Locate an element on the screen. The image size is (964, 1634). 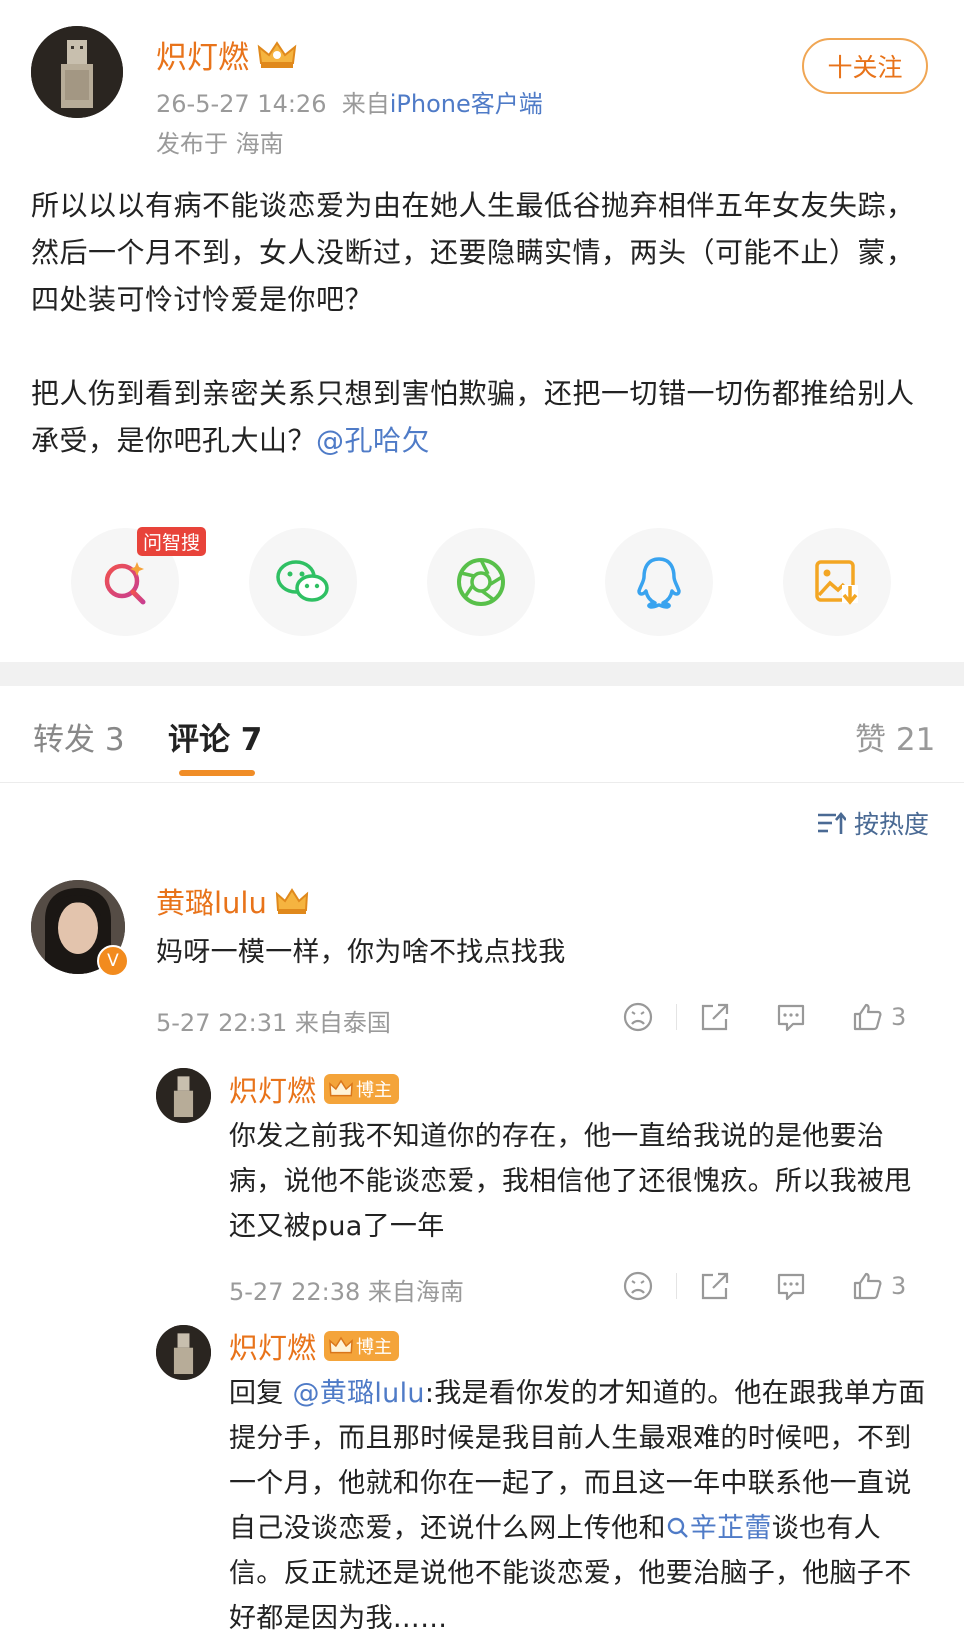
author-name: 炽灯燃 is located at coordinates (226, 54).